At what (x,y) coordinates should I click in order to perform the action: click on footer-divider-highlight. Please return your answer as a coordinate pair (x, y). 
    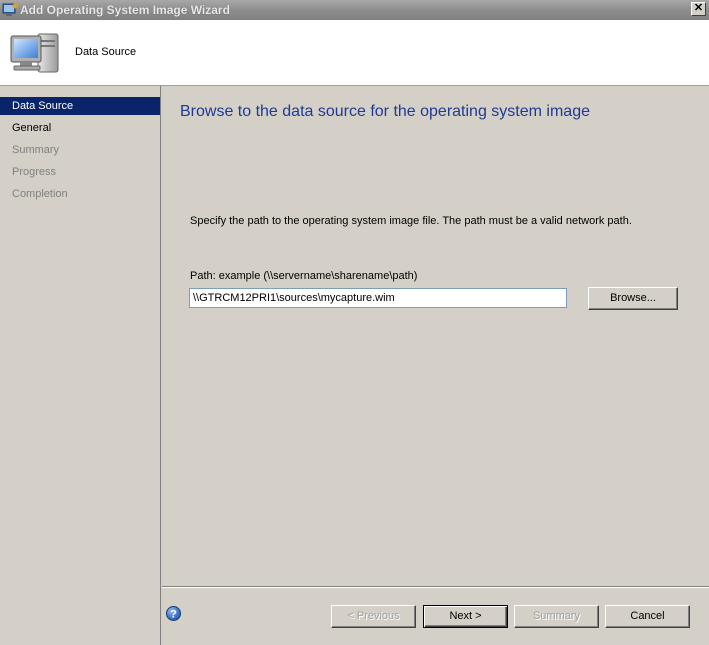
    Looking at the image, I should click on (435, 587).